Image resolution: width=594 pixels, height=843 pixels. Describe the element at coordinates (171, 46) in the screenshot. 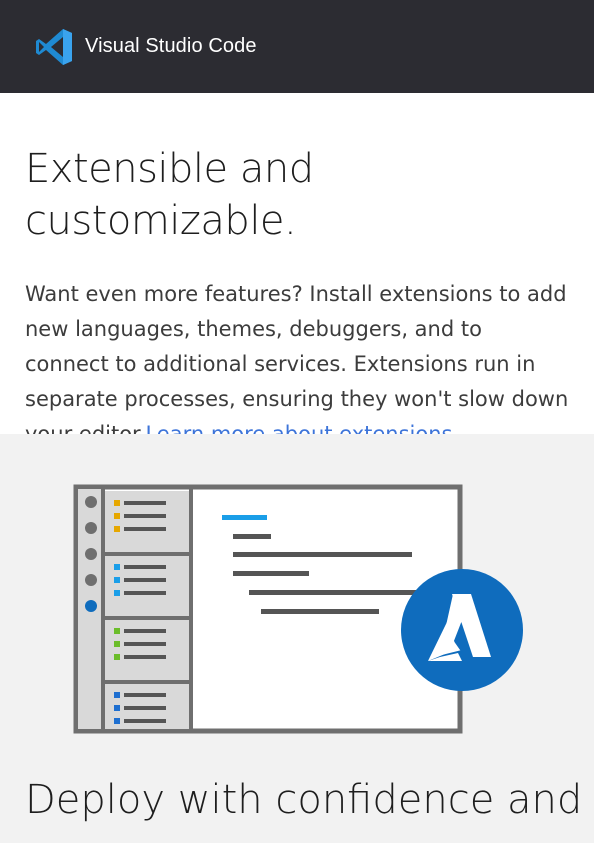

I see `brand-name: Visual Studio Code` at that location.